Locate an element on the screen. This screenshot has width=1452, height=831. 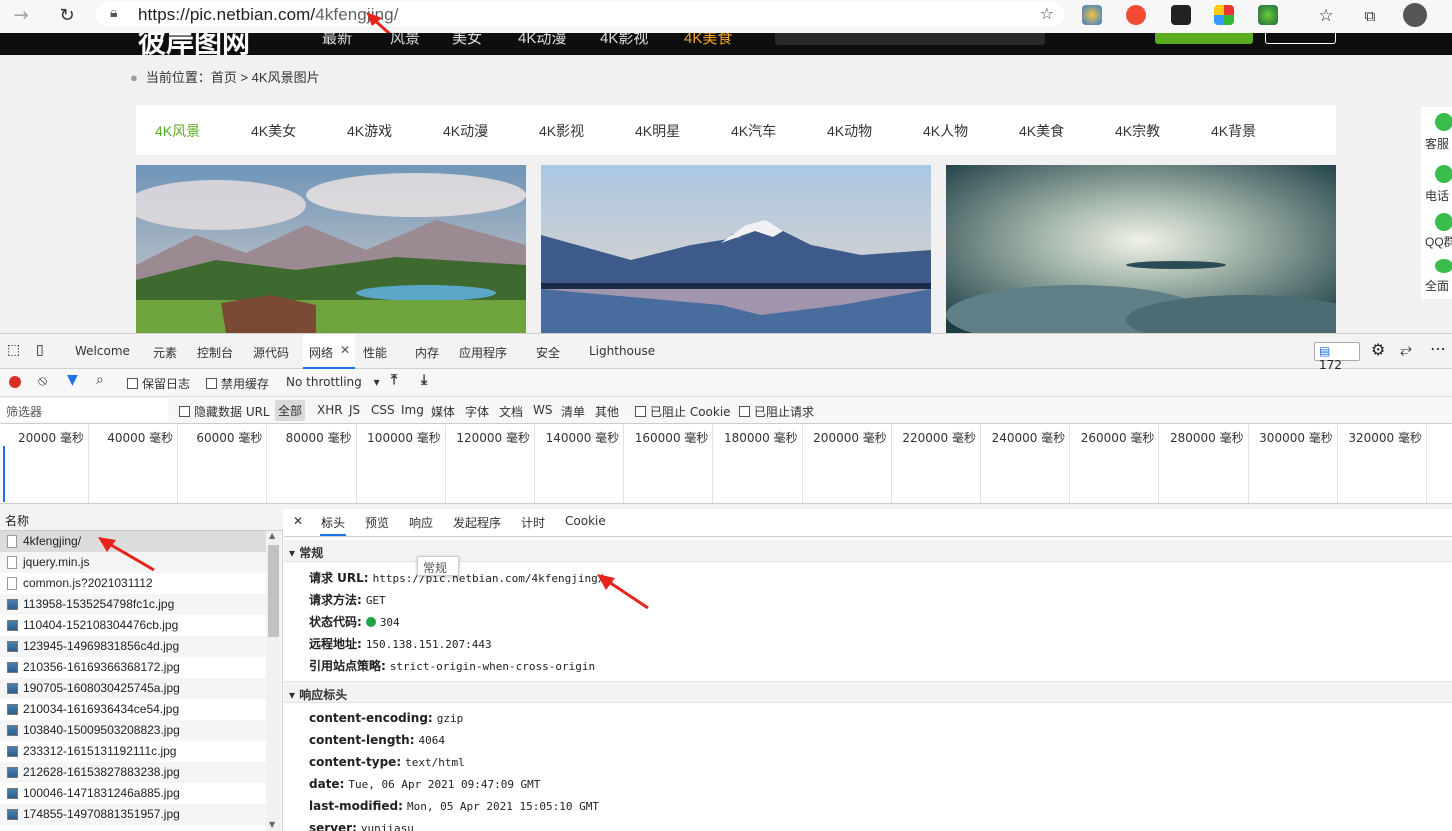
category-tab: 4K动物 is located at coordinates (849, 131).